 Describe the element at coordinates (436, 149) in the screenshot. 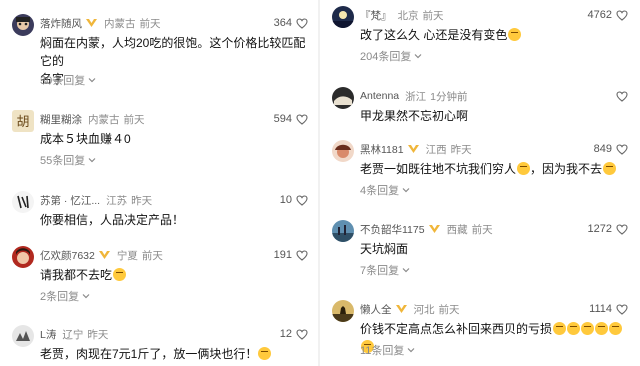

I see `location: 江西` at that location.